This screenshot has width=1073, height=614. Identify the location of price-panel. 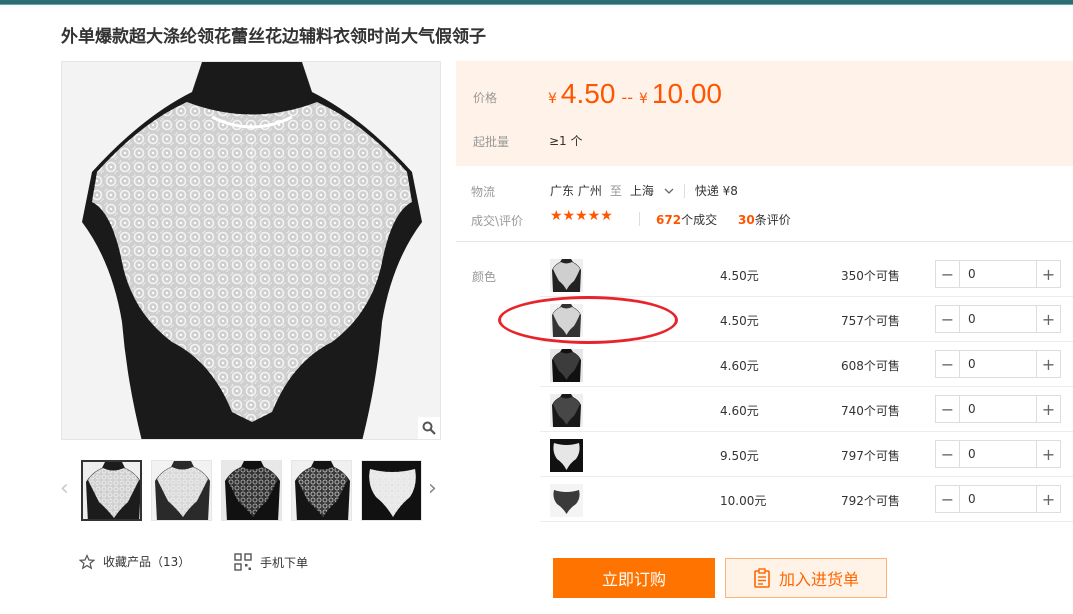
(764, 113).